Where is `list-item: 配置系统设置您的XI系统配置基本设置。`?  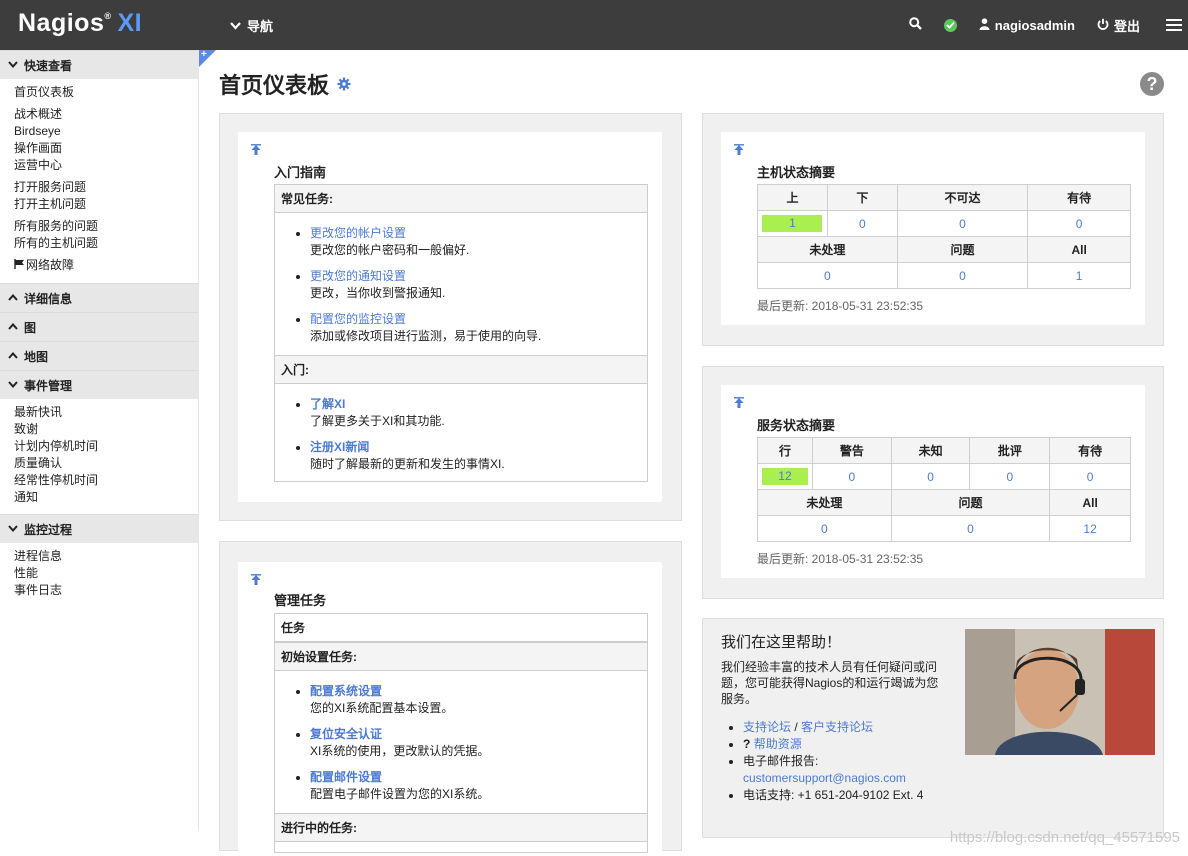 list-item: 配置系统设置您的XI系统配置基本设置。 is located at coordinates (478, 700).